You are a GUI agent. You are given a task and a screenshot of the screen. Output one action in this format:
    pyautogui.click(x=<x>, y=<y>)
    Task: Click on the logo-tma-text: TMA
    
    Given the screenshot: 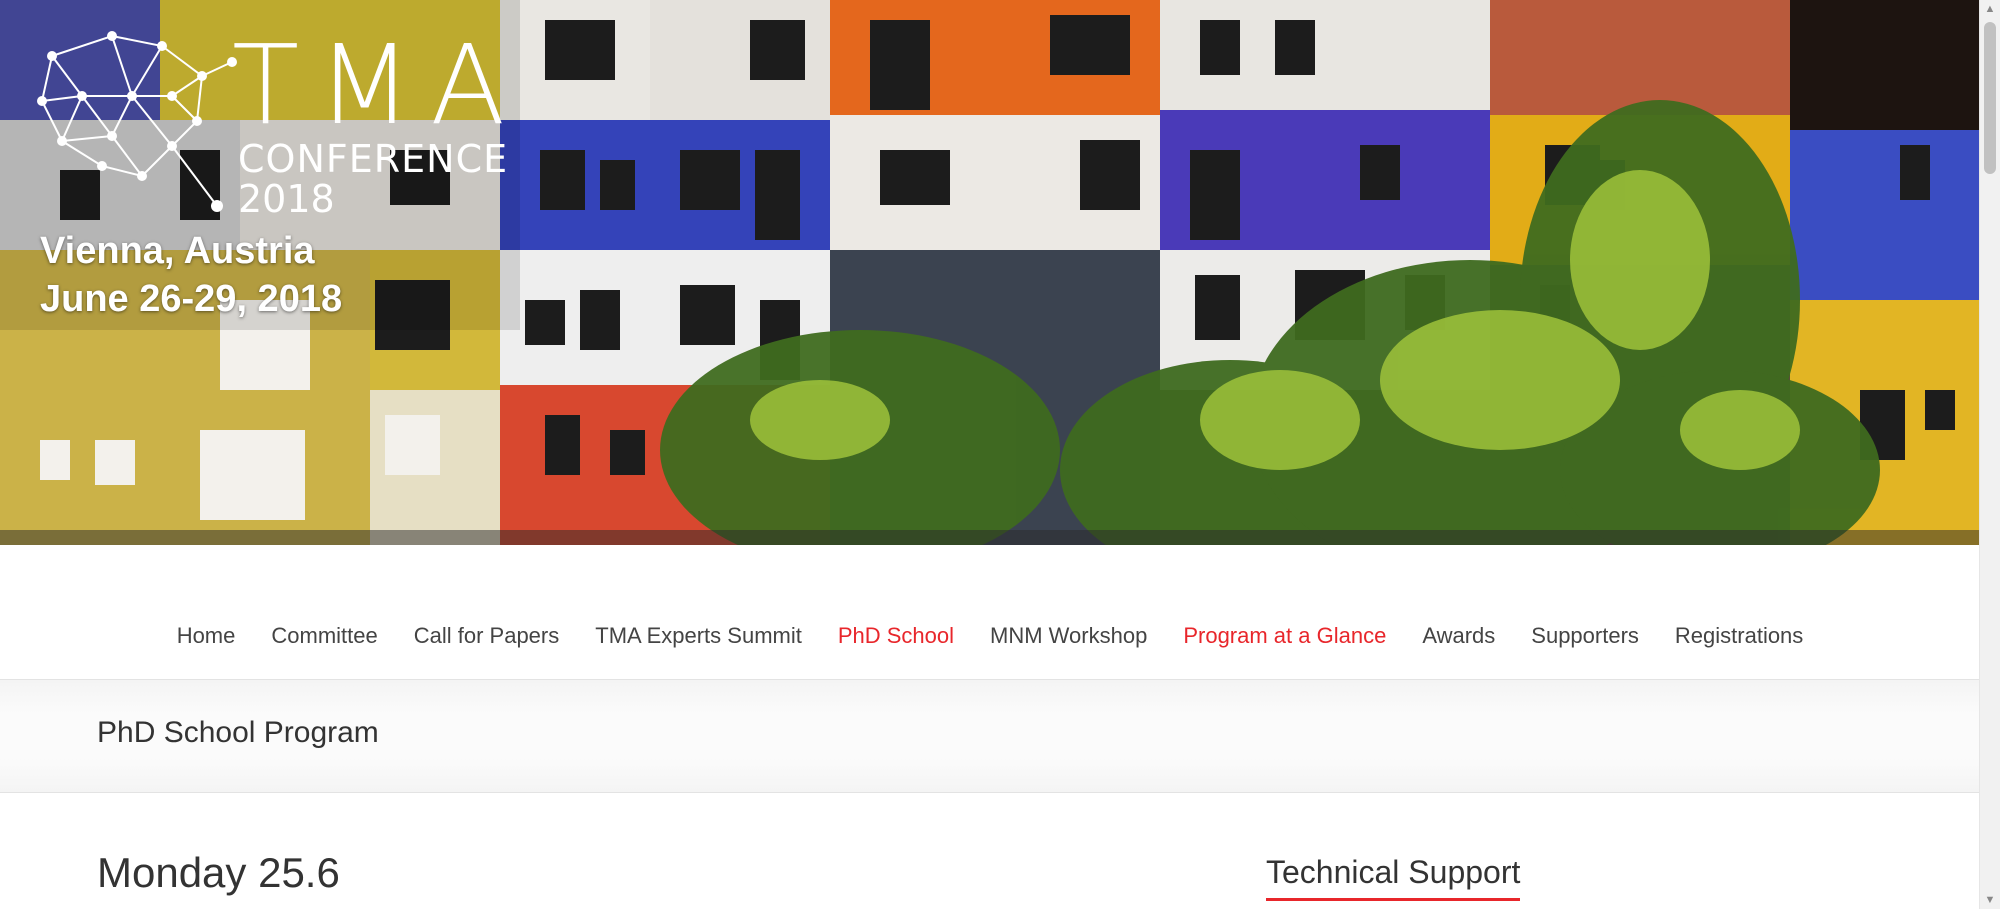 What is the action you would take?
    pyautogui.click(x=378, y=85)
    